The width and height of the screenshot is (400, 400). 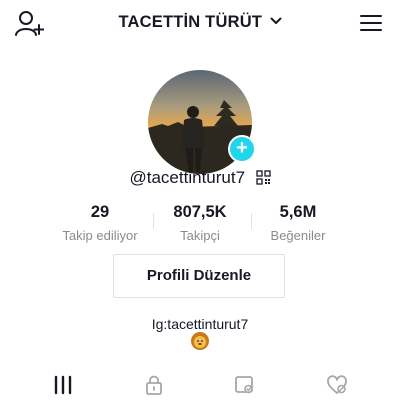 I want to click on username: @tacettinturut7, so click(x=187, y=177).